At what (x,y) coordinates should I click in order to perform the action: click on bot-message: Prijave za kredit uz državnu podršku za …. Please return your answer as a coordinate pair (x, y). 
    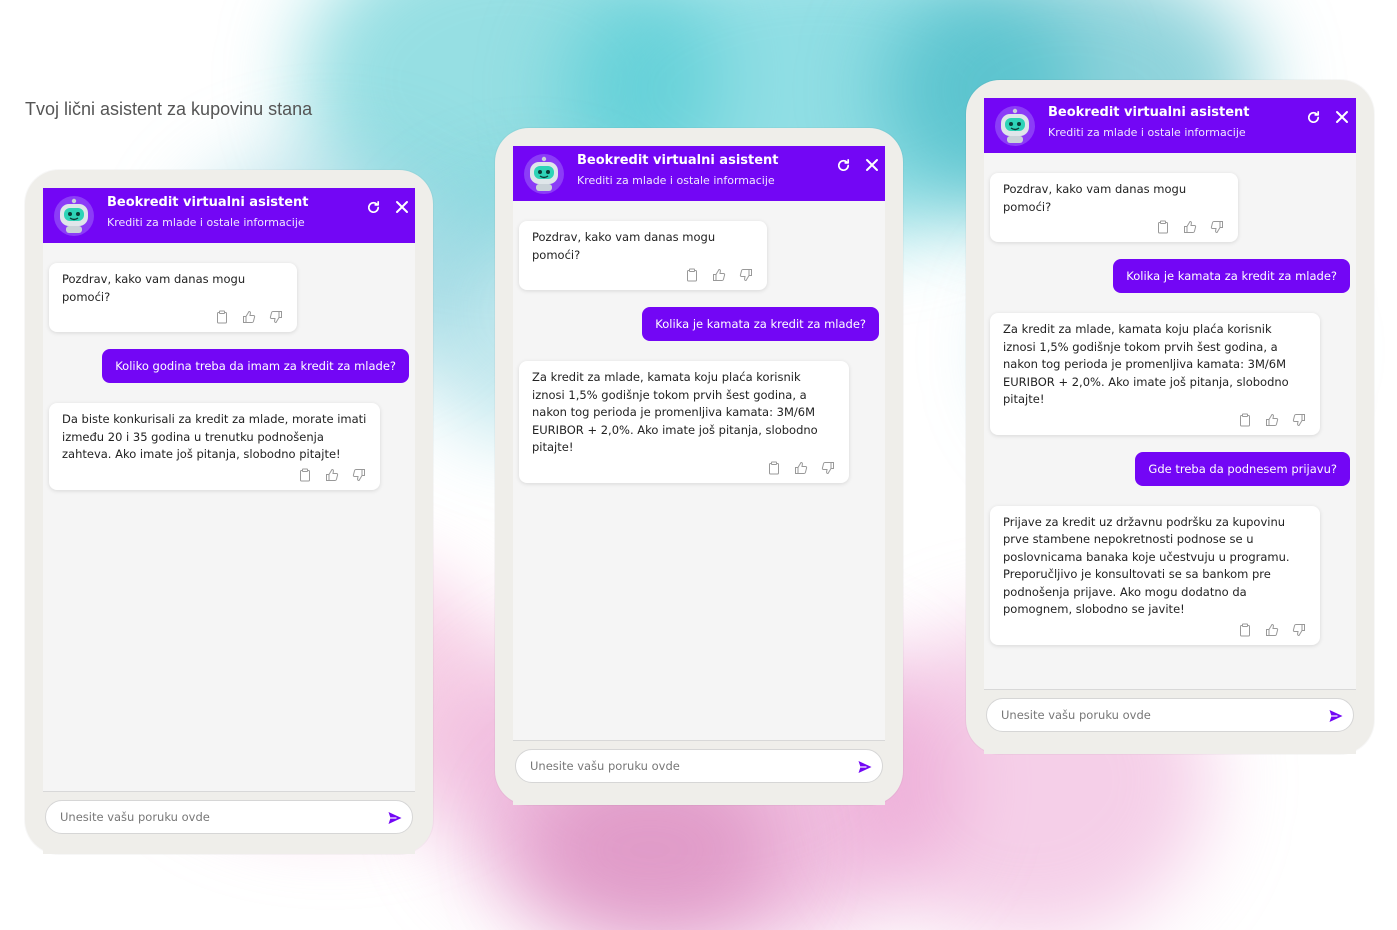
    Looking at the image, I should click on (1155, 575).